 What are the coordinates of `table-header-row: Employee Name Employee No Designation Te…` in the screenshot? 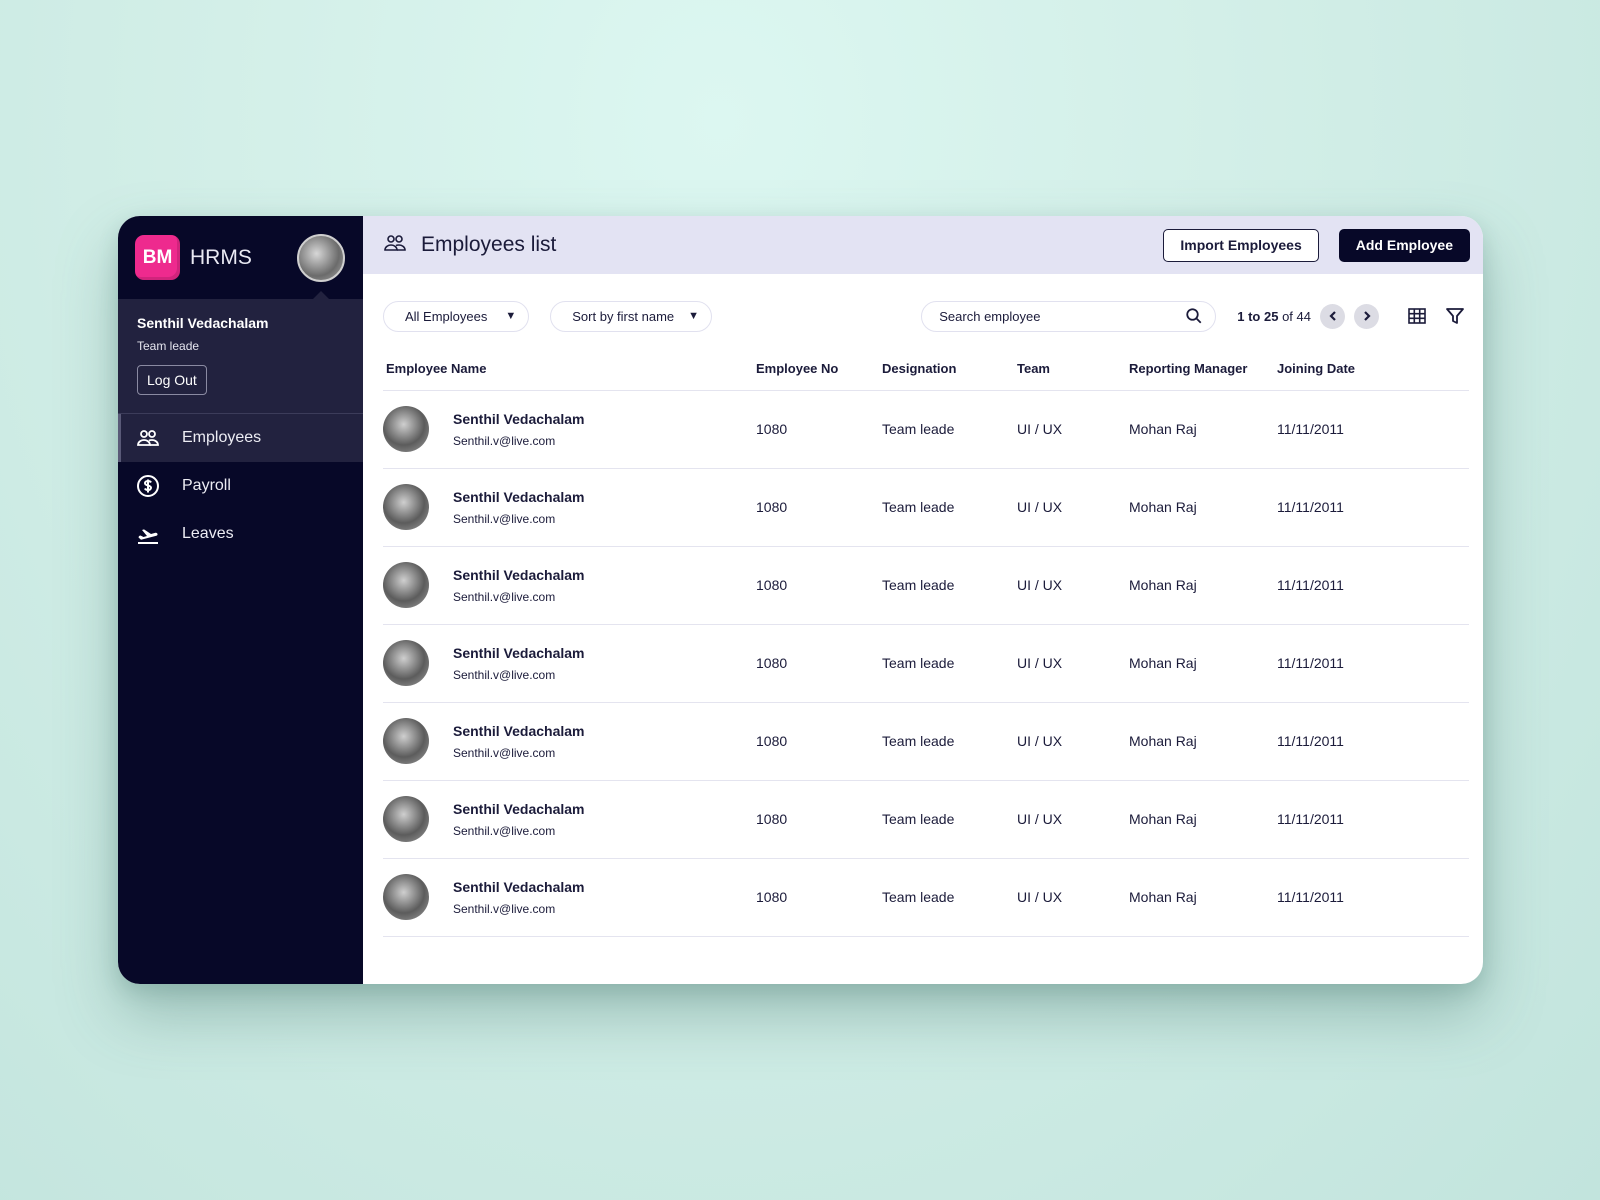 It's located at (926, 369).